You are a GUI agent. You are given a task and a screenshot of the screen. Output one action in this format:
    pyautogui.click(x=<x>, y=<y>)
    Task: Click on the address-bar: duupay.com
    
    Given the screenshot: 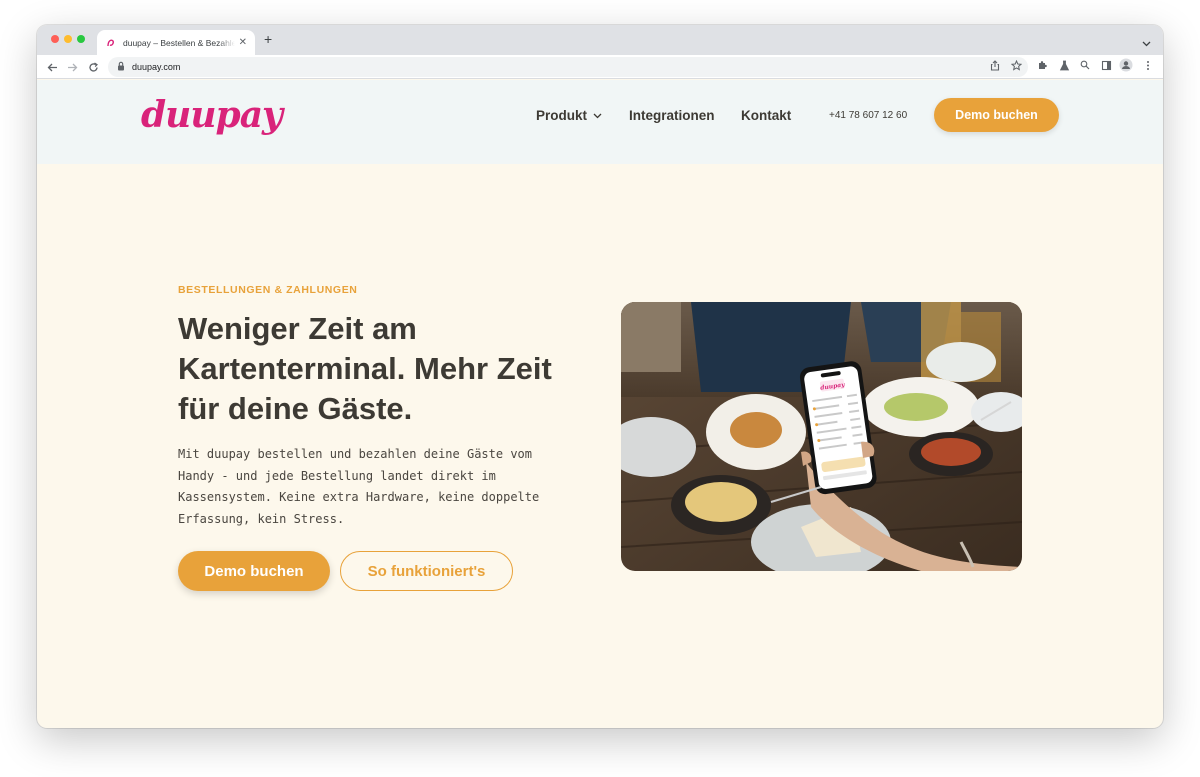 What is the action you would take?
    pyautogui.click(x=568, y=67)
    